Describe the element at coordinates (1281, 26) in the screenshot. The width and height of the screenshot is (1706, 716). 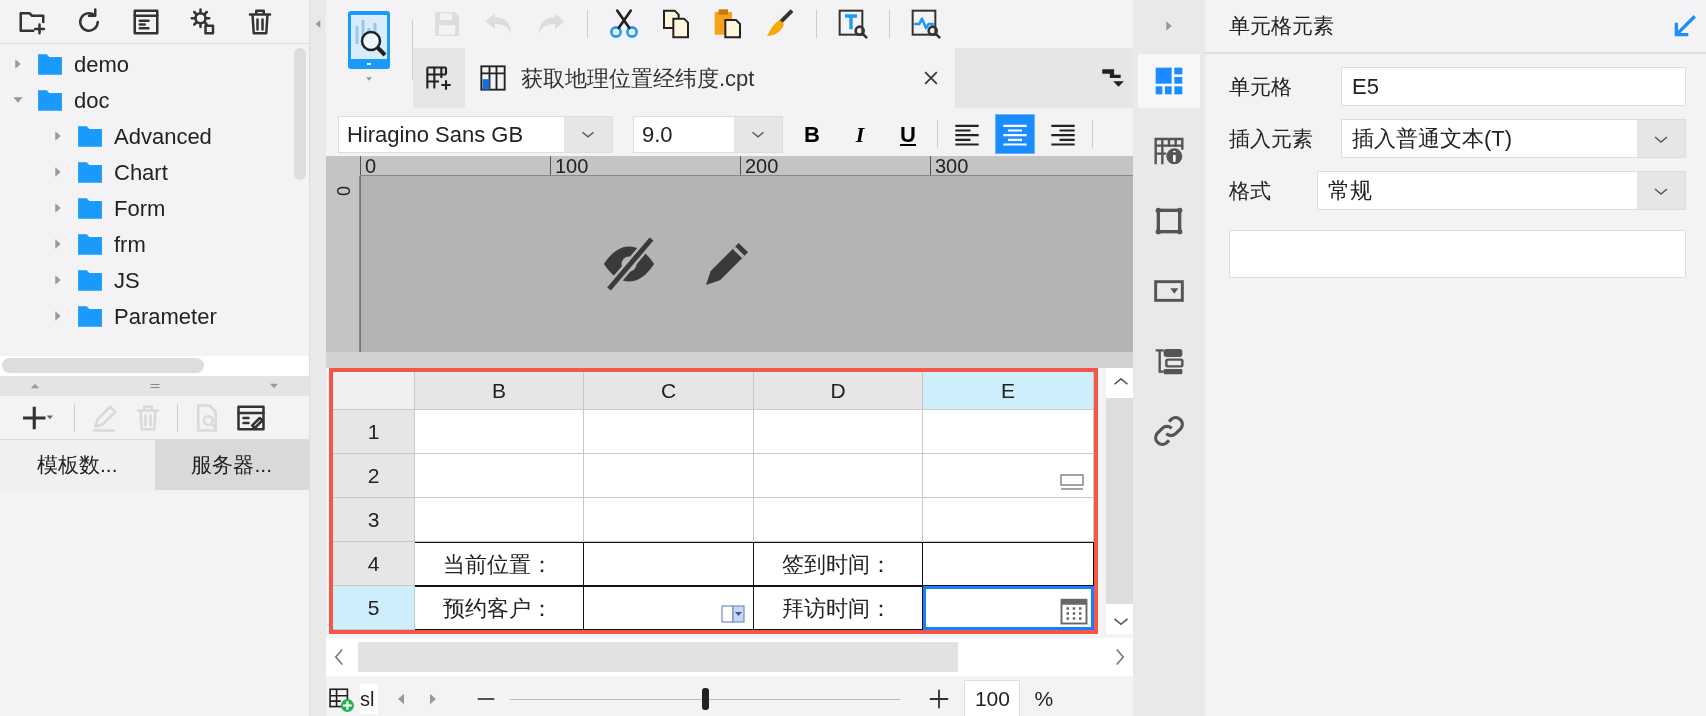
I see `panel-title: 单元格元素` at that location.